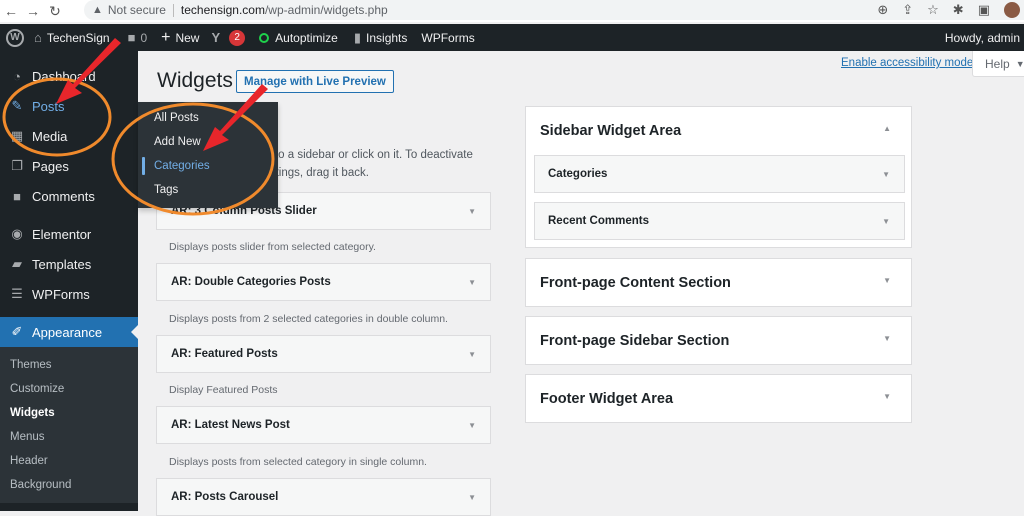 The height and width of the screenshot is (516, 1024). I want to click on url-host: techensign.com, so click(222, 10).